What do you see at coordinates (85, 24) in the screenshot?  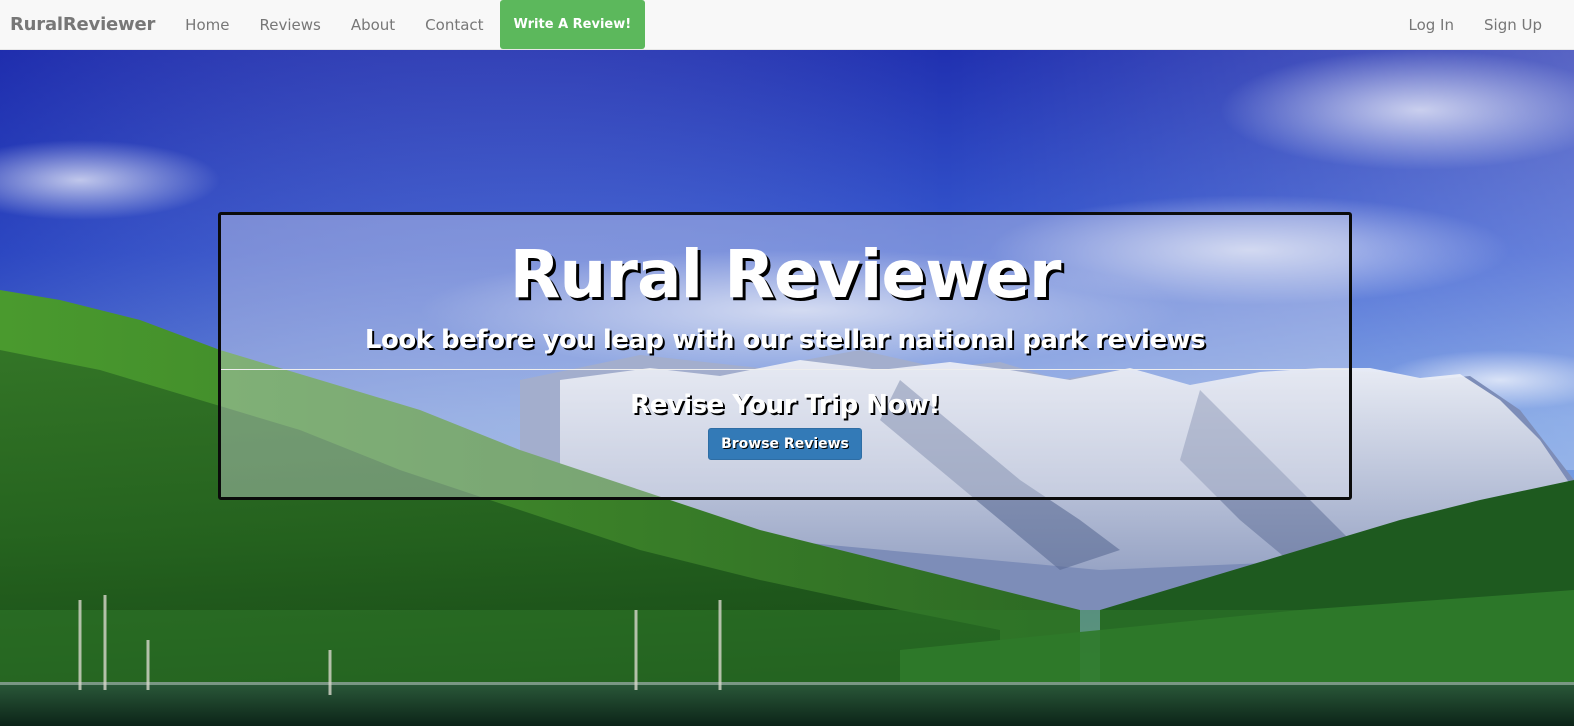 I see `brand-logo: RuralReviewer` at bounding box center [85, 24].